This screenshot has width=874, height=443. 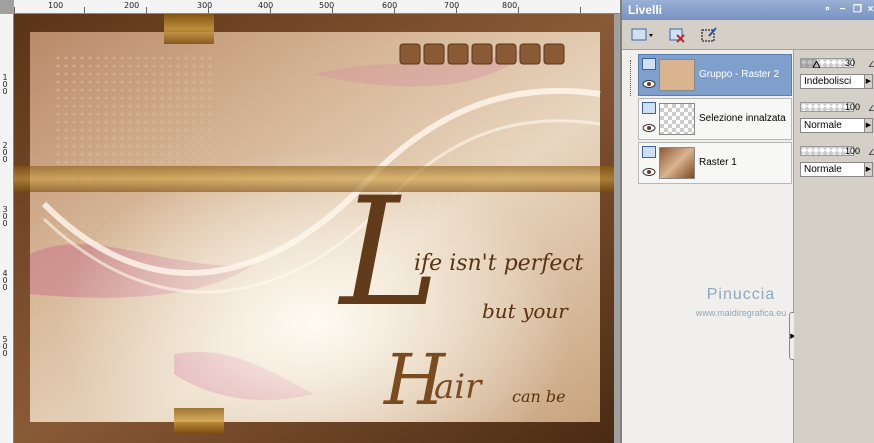 I want to click on new-layer-button, so click(x=642, y=35).